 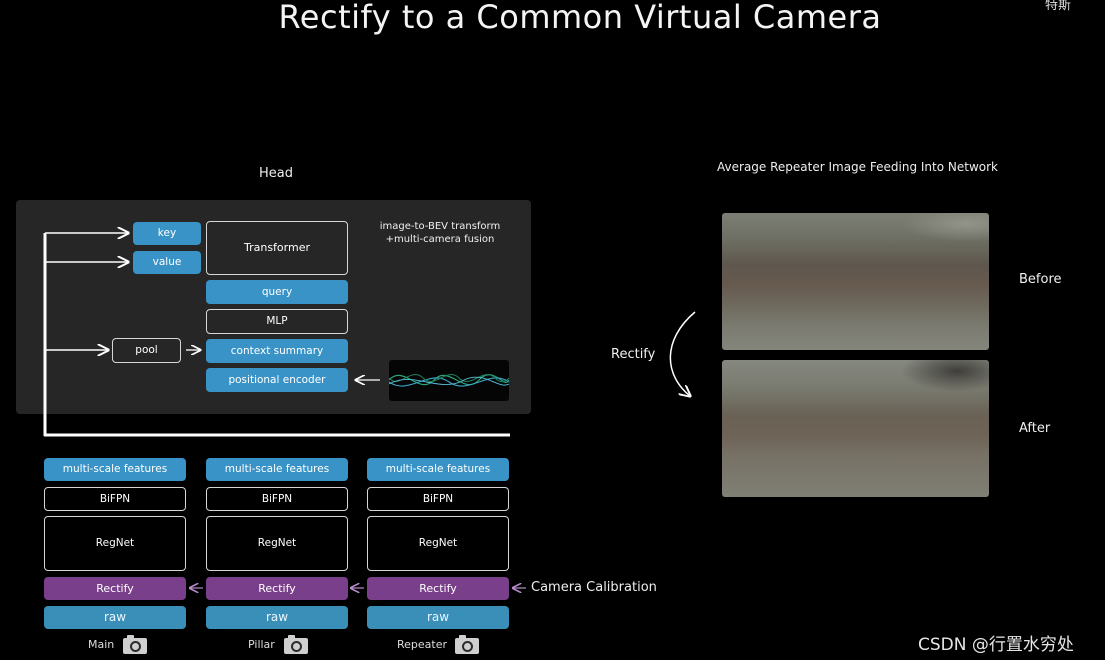 I want to click on camera-label: Pillar, so click(x=261, y=644).